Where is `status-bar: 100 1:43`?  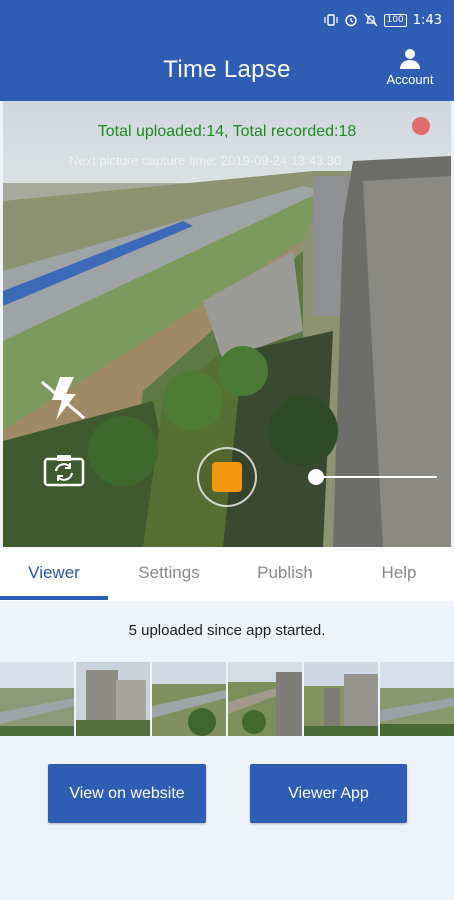
status-bar: 100 1:43 is located at coordinates (383, 20).